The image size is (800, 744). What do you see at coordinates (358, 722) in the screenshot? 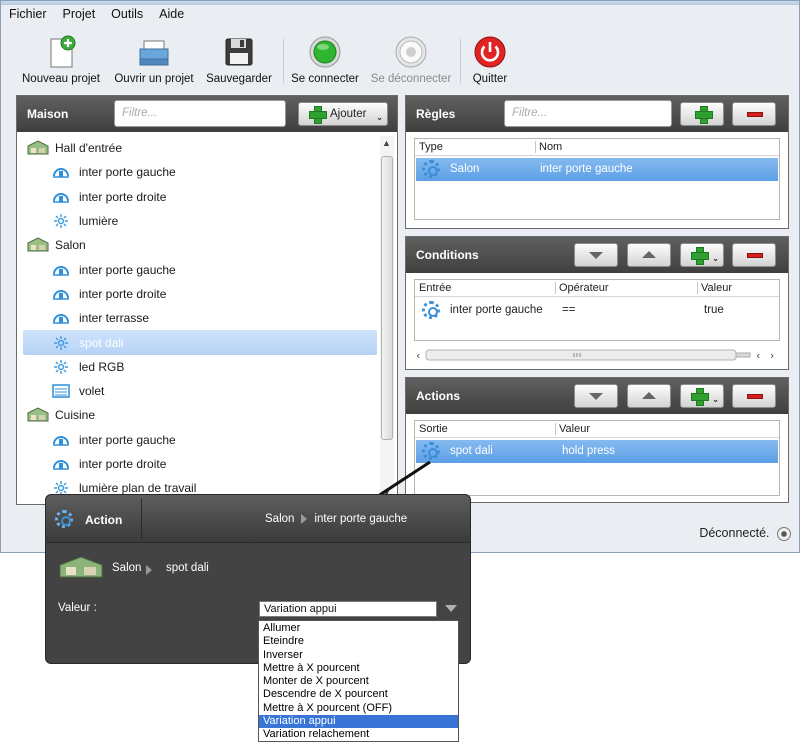
I see `dropdown-option: Variation appui` at bounding box center [358, 722].